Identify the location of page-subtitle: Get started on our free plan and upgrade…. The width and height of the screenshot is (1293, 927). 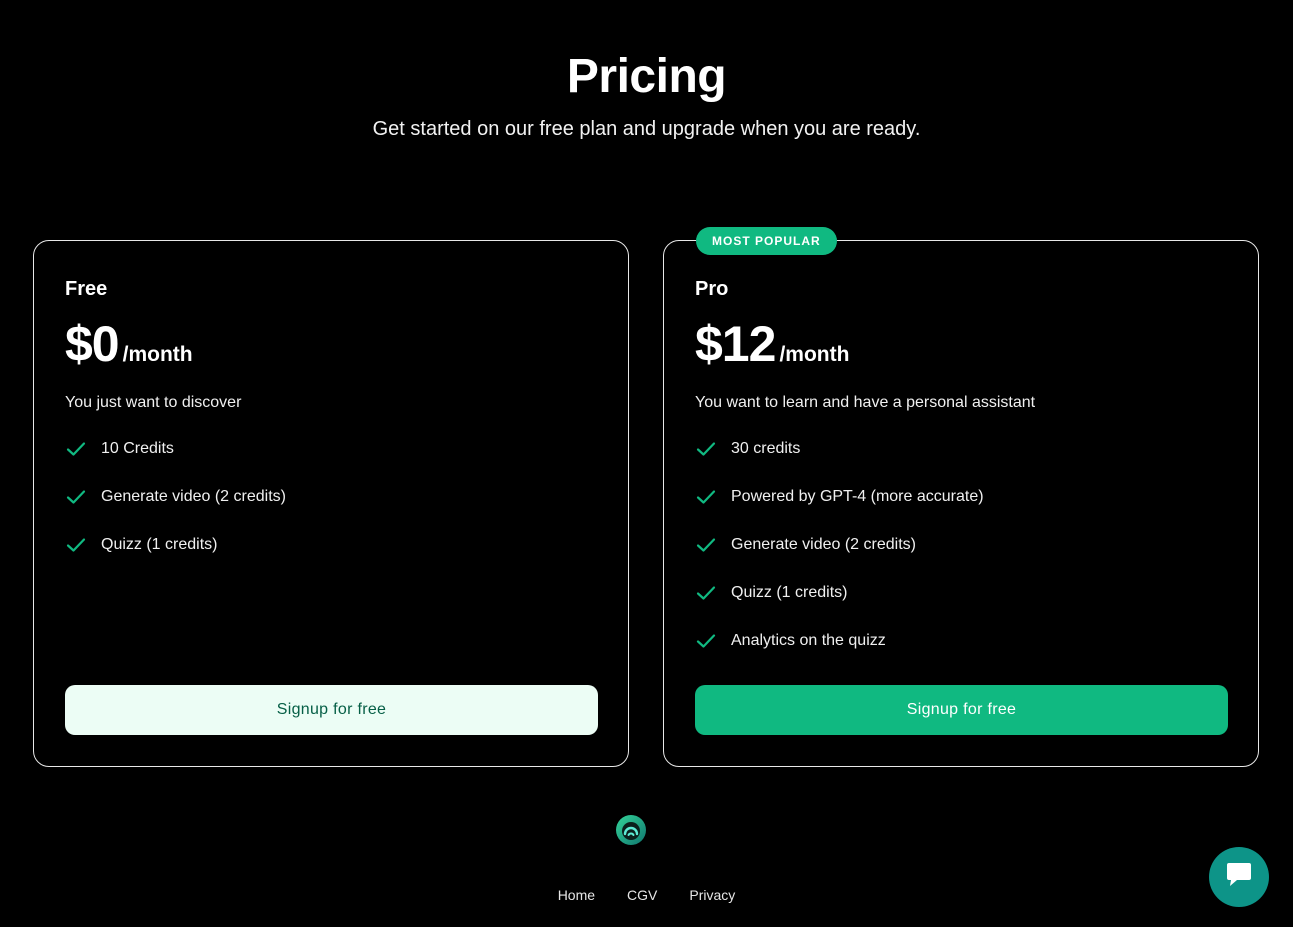
(646, 129).